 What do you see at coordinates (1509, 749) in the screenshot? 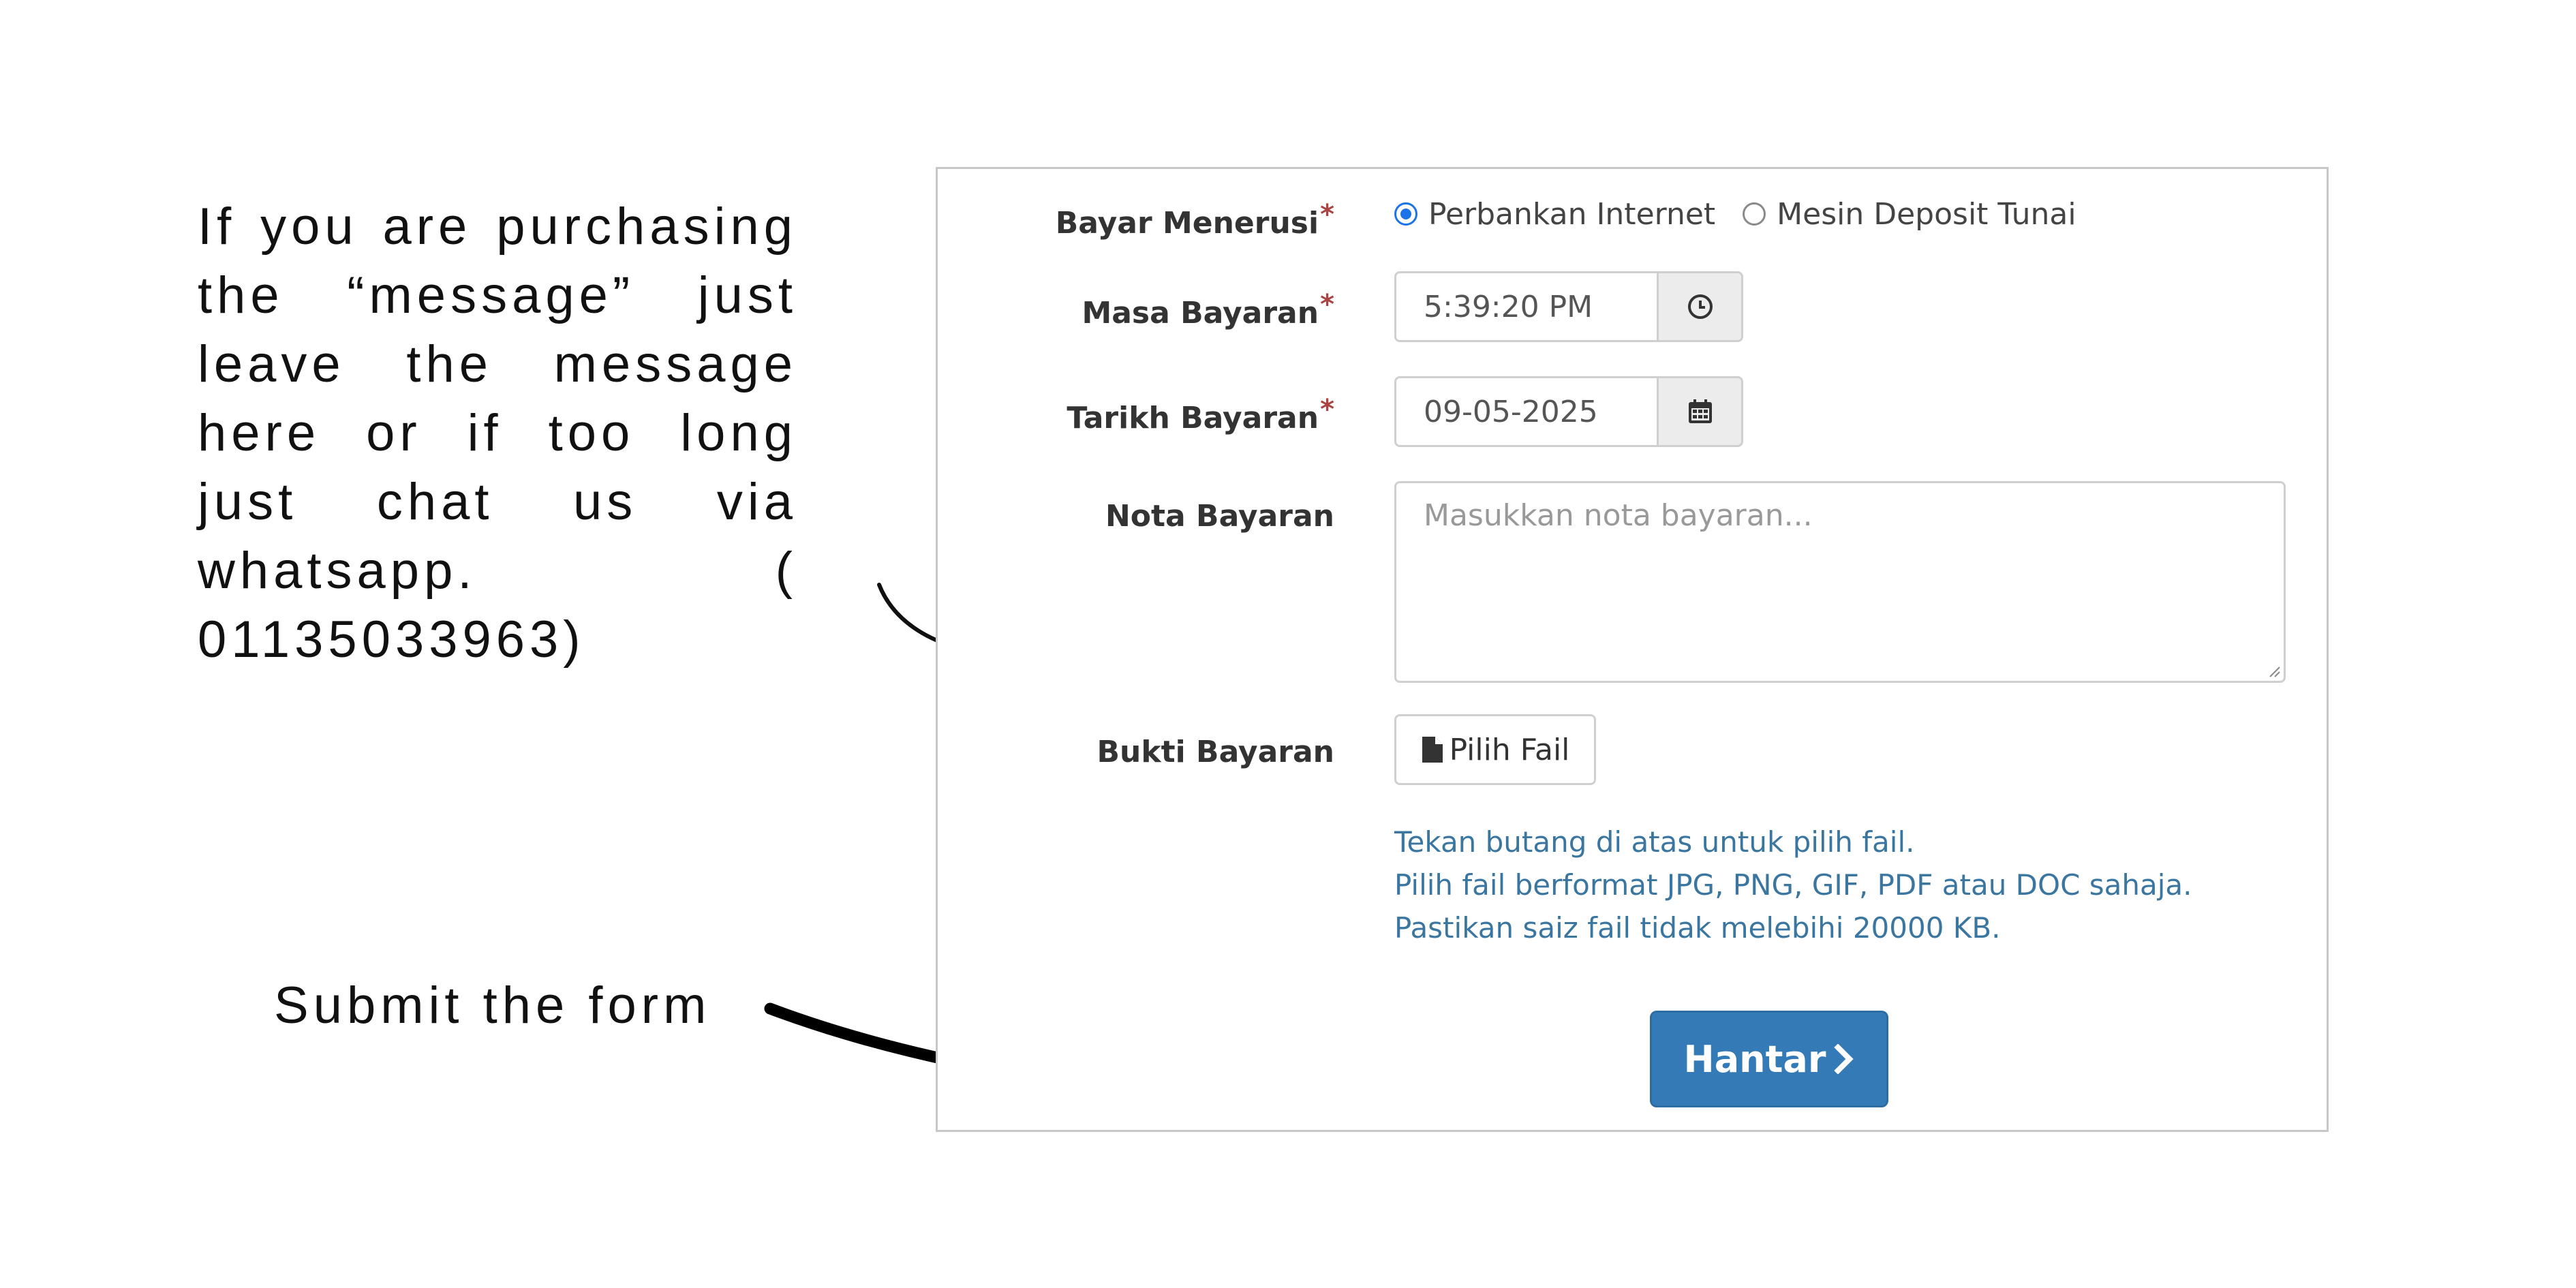
I see `choose-file-label: Pilih Fail` at bounding box center [1509, 749].